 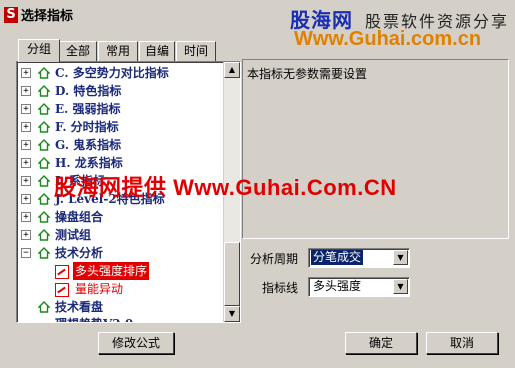 I want to click on tab-time: 时间, so click(x=196, y=51).